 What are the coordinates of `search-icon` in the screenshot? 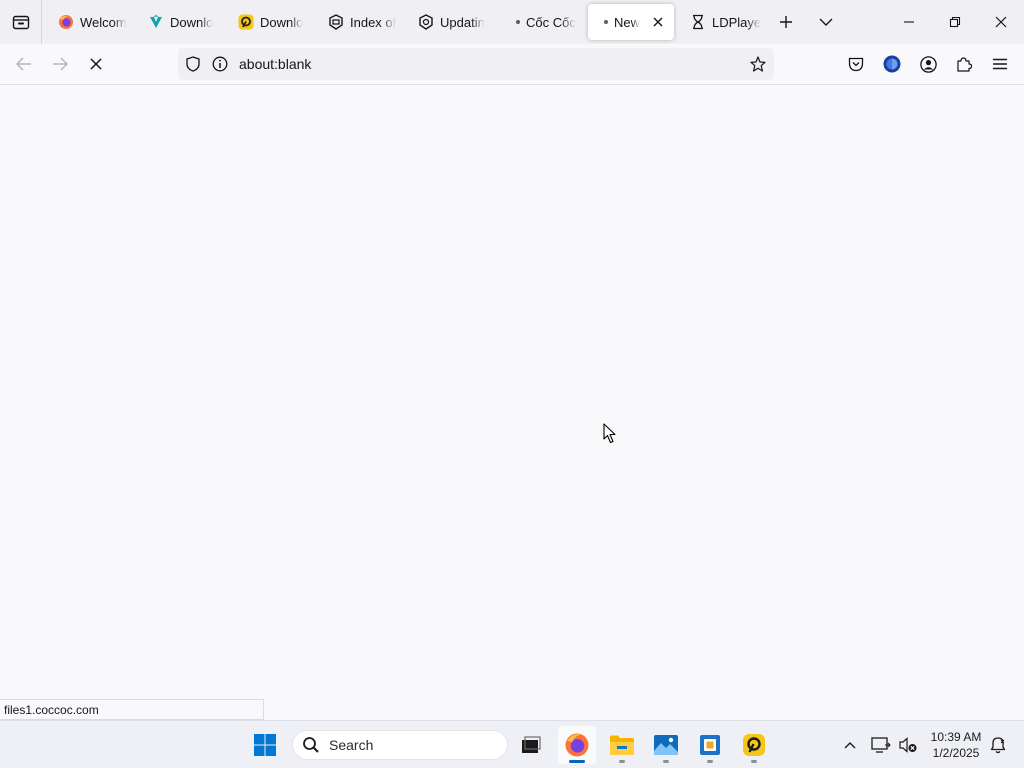 It's located at (311, 745).